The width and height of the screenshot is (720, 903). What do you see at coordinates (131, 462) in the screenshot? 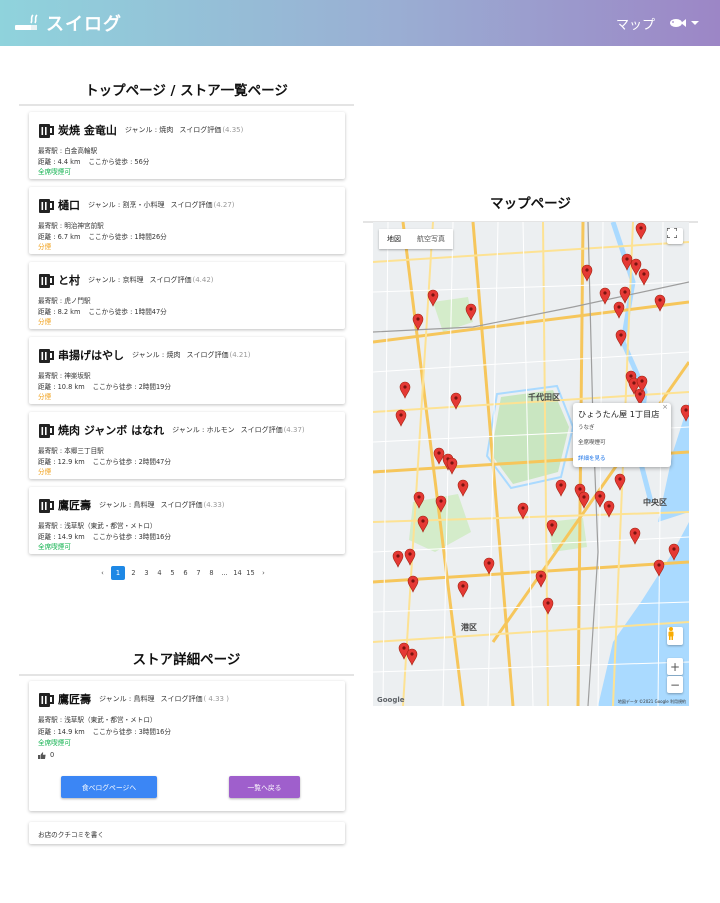
I see `walk-time-text: ここから徒歩 : 2時間47分` at bounding box center [131, 462].